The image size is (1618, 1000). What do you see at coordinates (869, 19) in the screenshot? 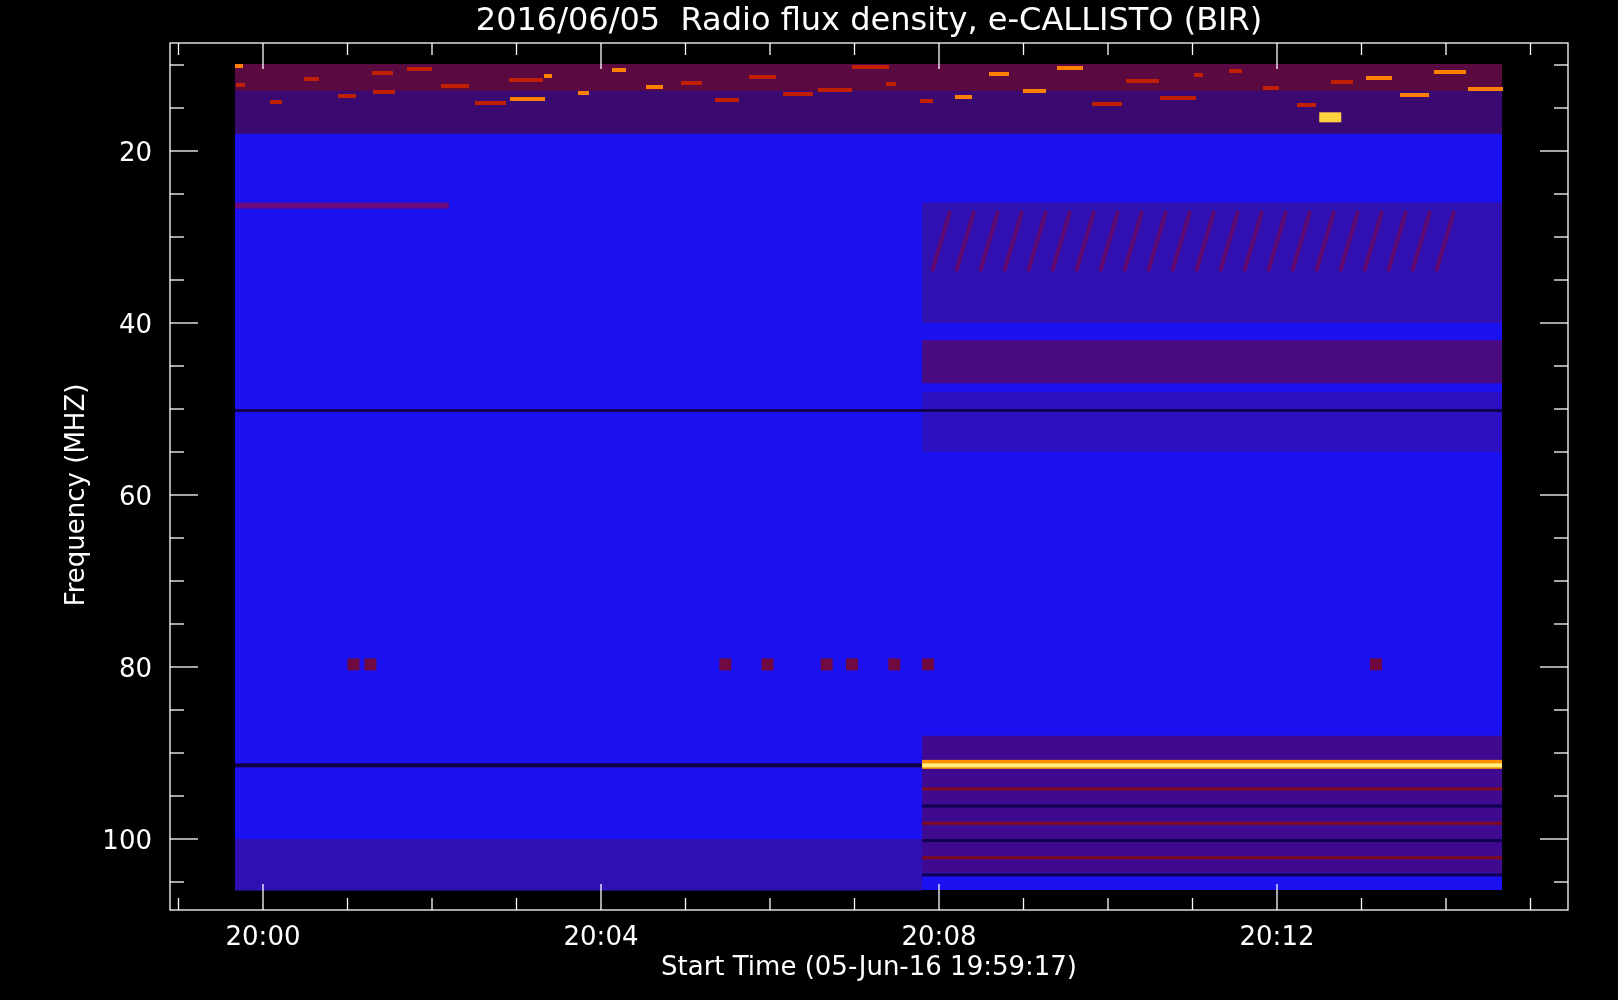
I see `plot-title: 2016/06/05 Radio flux density, e-CALLISTO (BIR)` at bounding box center [869, 19].